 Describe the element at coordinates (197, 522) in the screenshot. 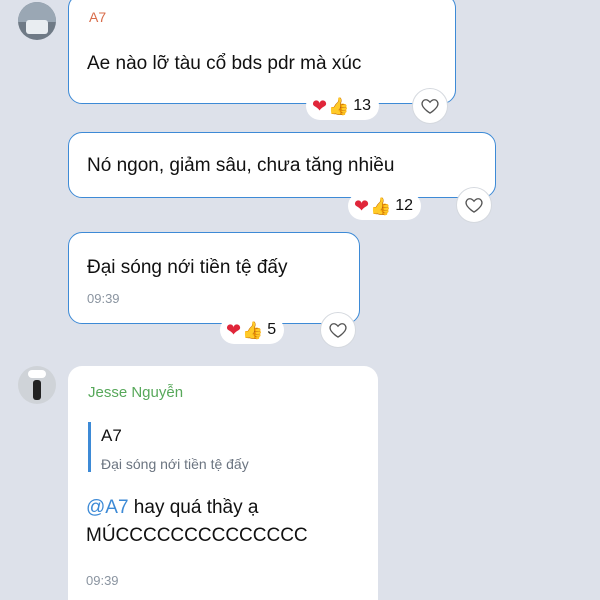

I see `message-text: @A7 hay quá thầy ạ MÚCCCCCCCCCCCCCC` at that location.